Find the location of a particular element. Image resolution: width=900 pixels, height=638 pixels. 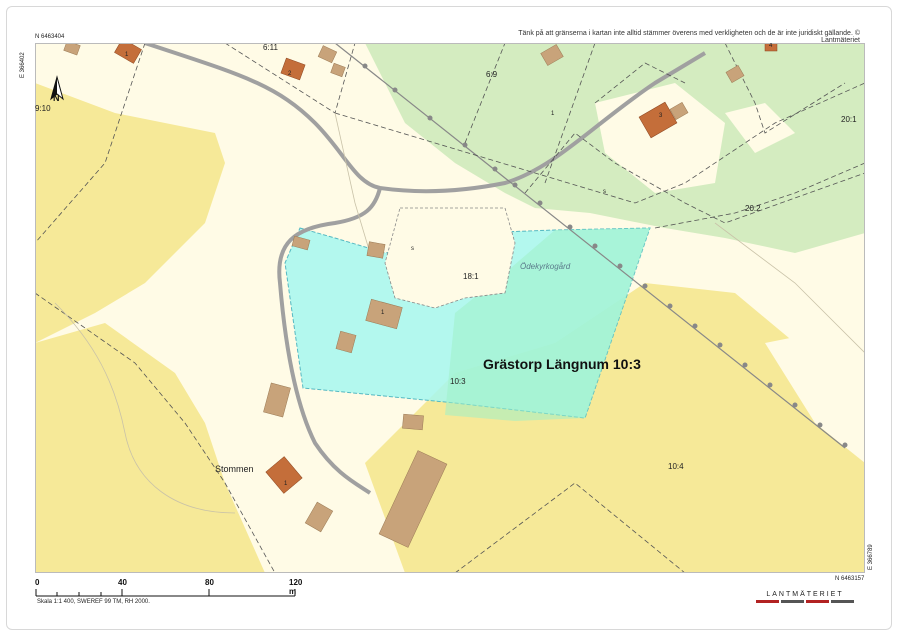

parcel-label-6-11: 6:11 is located at coordinates (270, 47).